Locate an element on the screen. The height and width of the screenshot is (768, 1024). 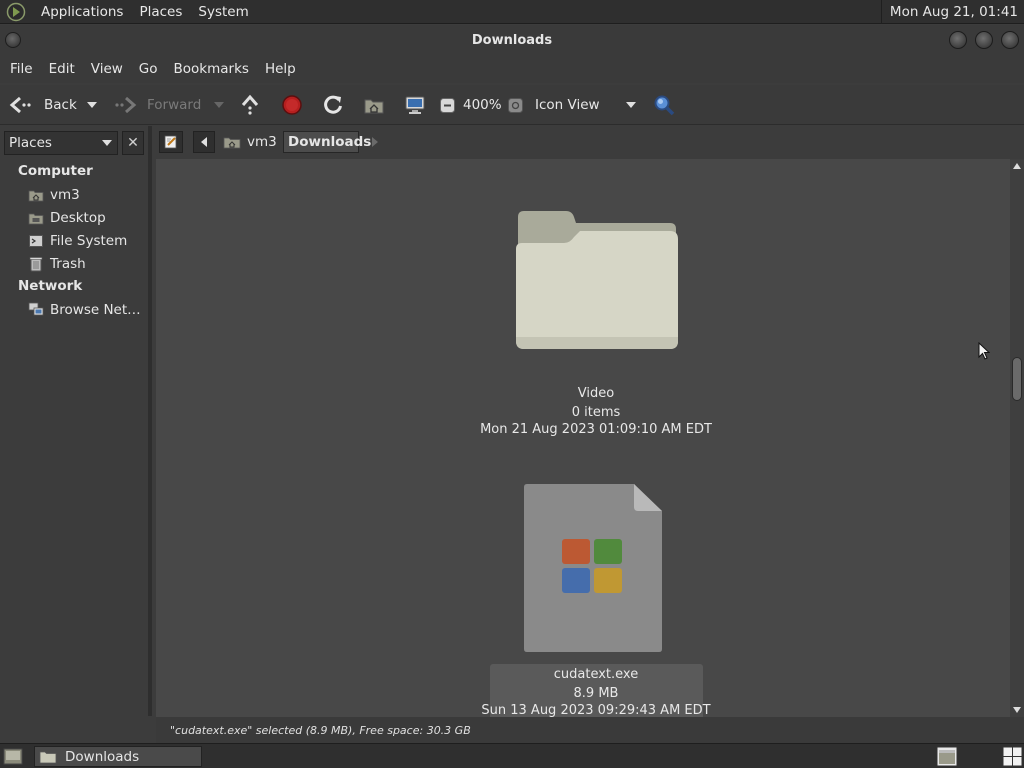
up-button is located at coordinates (250, 105).